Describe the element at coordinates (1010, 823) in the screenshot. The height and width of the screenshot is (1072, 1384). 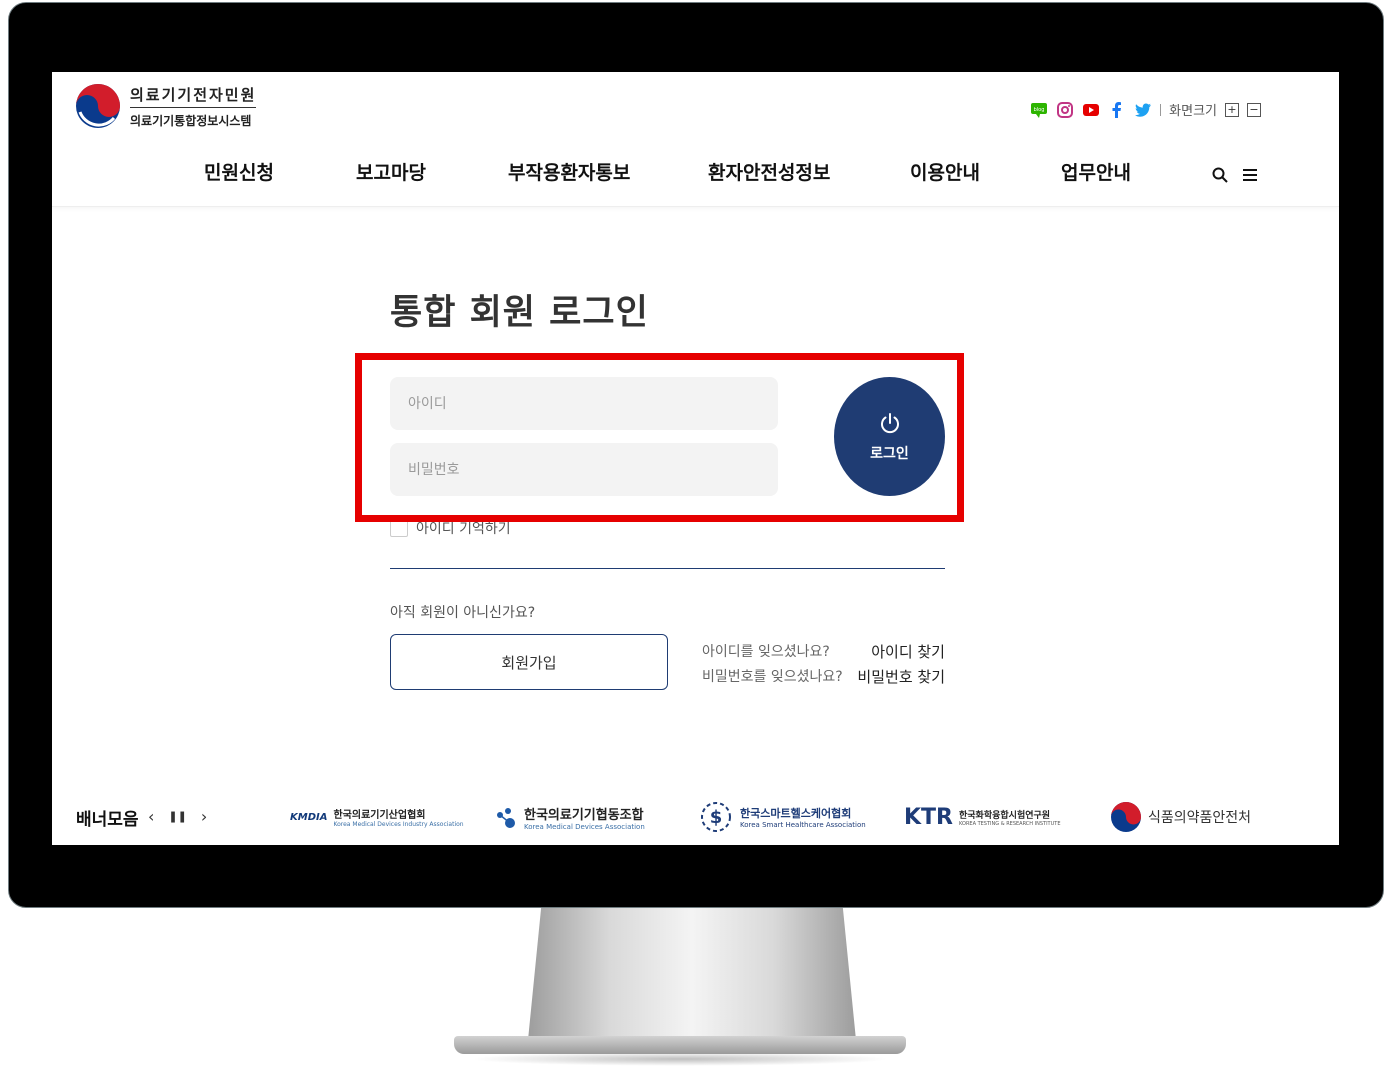
I see `banner-ktr-sub: KOREA TESTING & RESEARCH INSTITUTE` at that location.